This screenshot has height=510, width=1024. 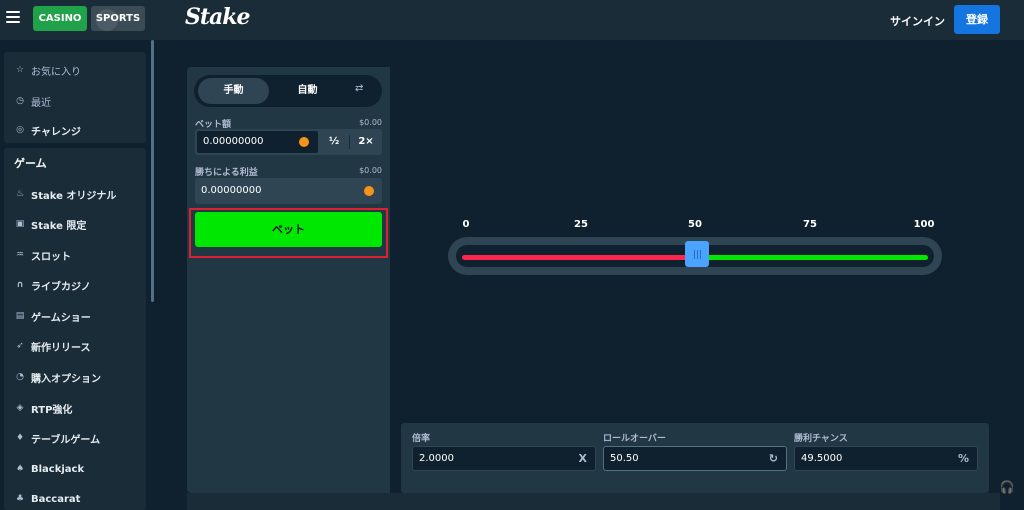 What do you see at coordinates (624, 458) in the screenshot?
I see `roll-over-value: 50.50` at bounding box center [624, 458].